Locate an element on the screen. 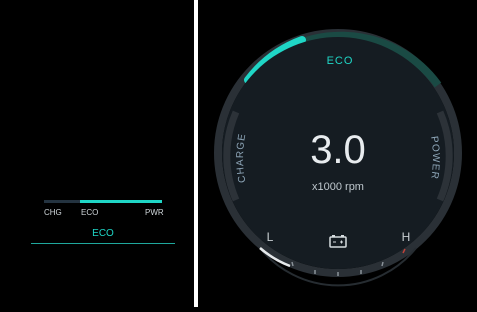 Image resolution: width=477 pixels, height=312 pixels. eco-bar-segment is located at coordinates (121, 201).